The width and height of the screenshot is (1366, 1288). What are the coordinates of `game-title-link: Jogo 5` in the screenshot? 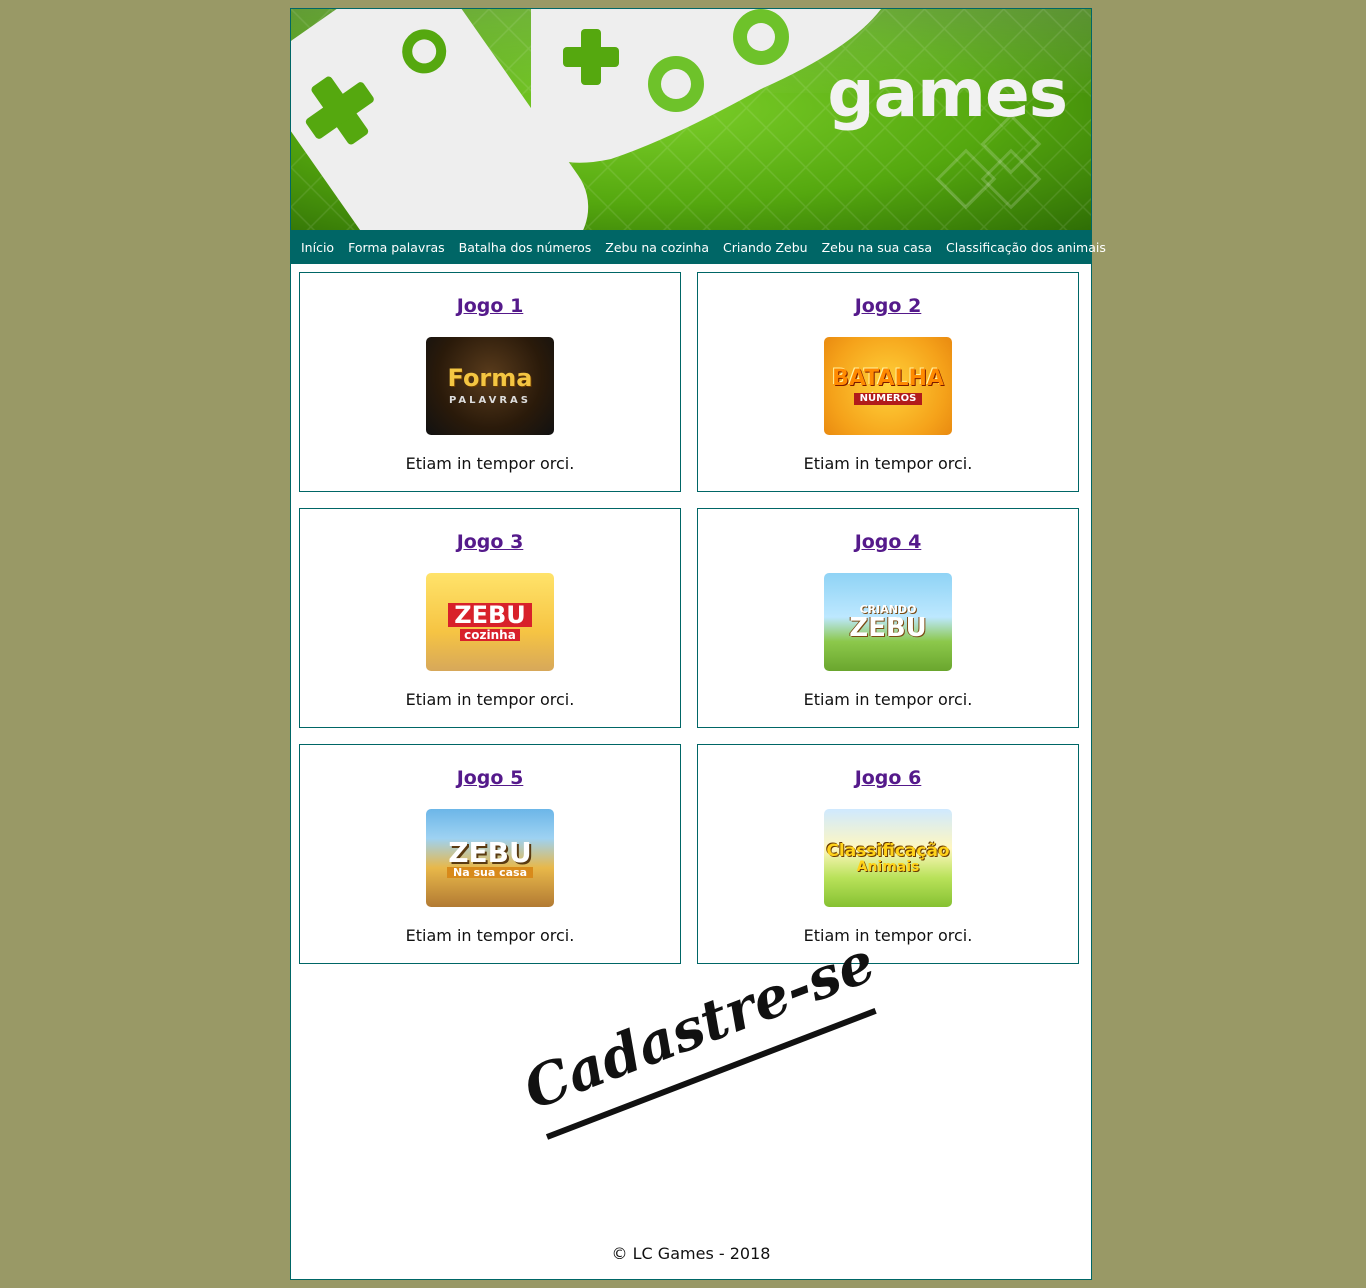 It's located at (490, 778).